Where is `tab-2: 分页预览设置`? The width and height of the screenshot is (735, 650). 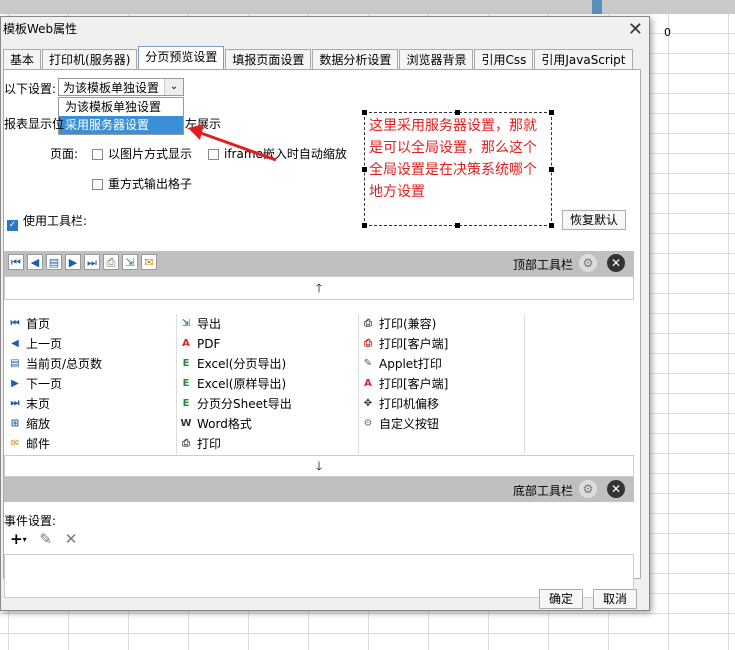 tab-2: 分页预览设置 is located at coordinates (181, 58).